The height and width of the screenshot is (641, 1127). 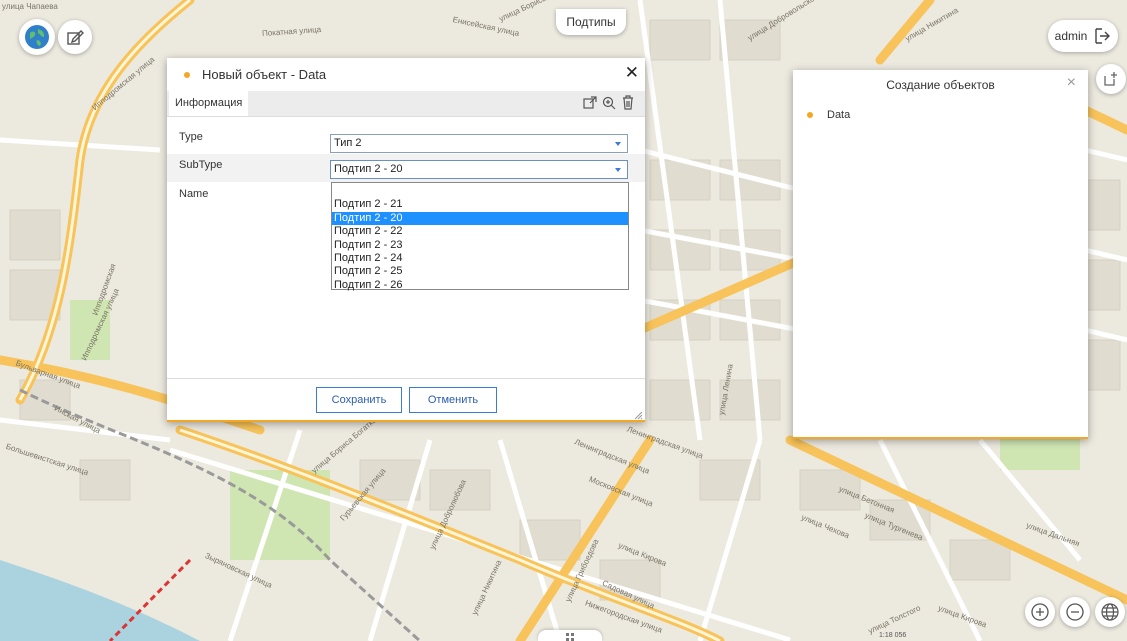 I want to click on dropdown-option: Подтип 2 - 26, so click(x=480, y=285).